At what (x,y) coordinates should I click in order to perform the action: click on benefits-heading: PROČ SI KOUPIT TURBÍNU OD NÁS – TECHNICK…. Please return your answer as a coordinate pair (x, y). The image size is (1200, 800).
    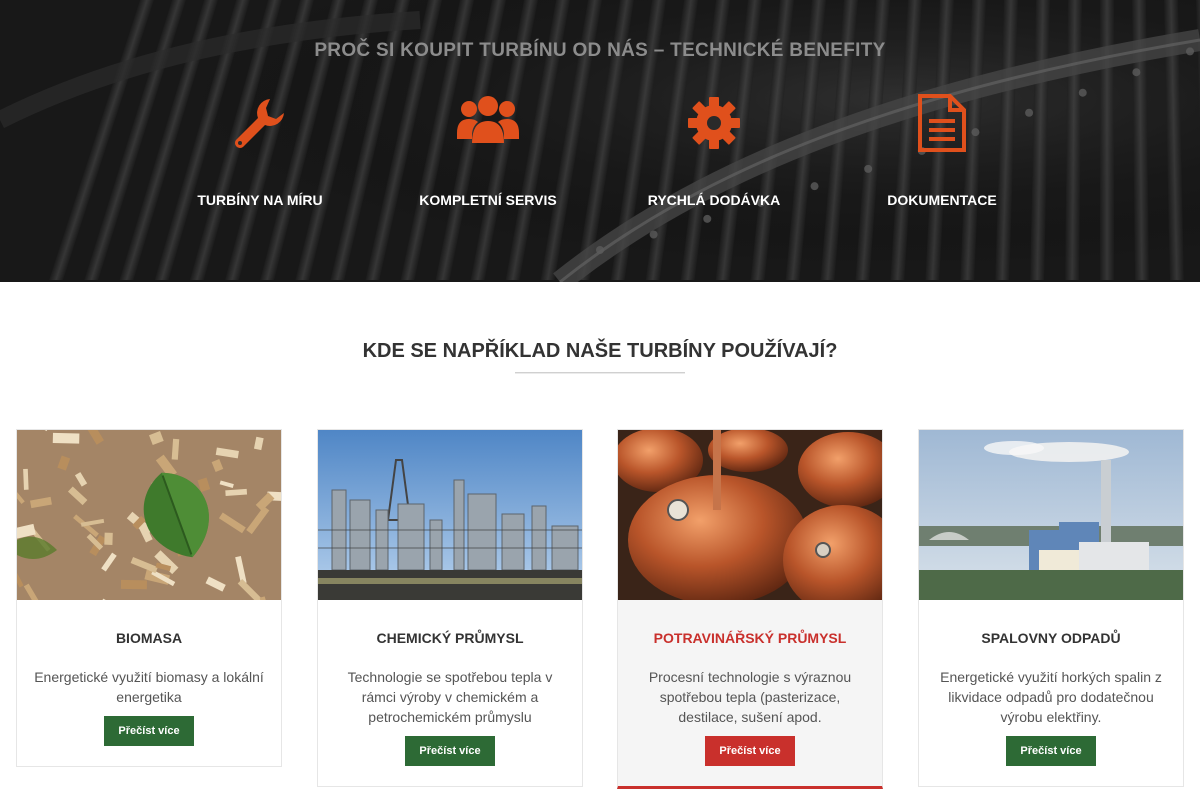
    Looking at the image, I should click on (600, 50).